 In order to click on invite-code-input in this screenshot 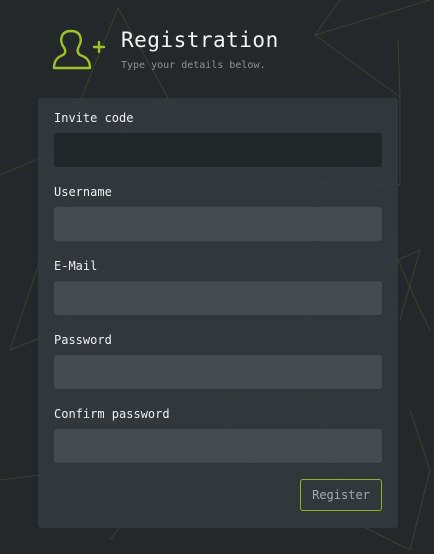, I will do `click(218, 150)`.